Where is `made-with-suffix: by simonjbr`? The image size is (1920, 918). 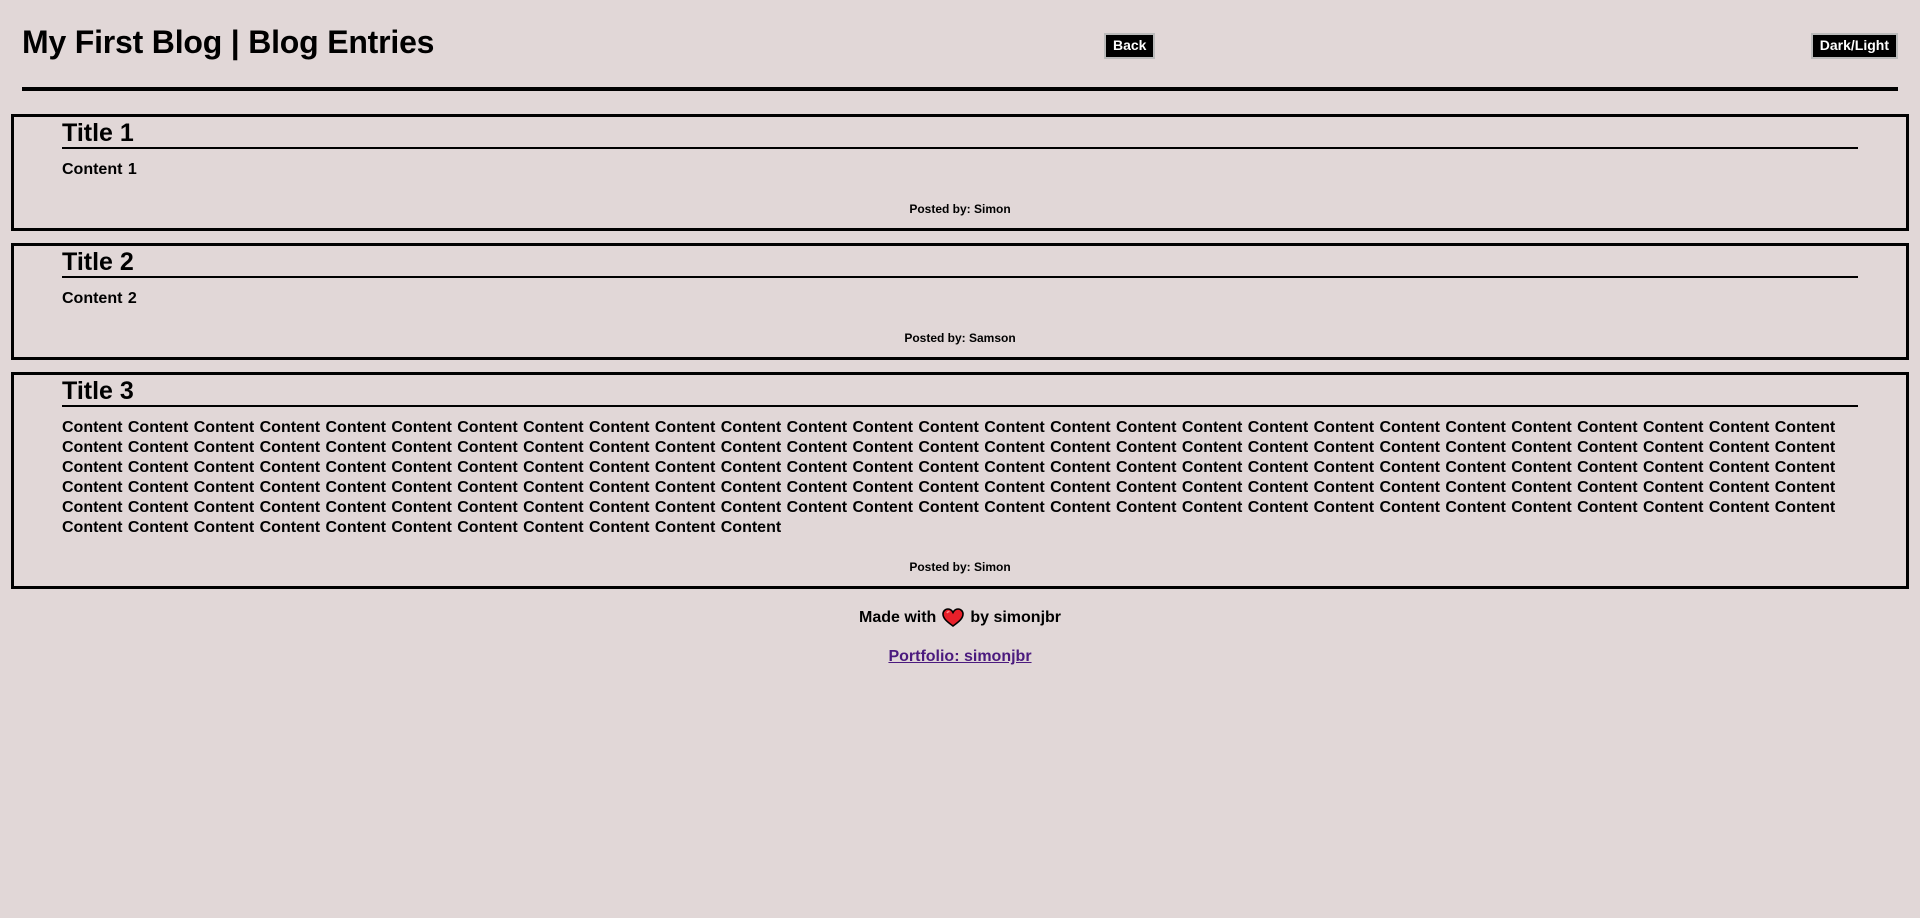
made-with-suffix: by simonjbr is located at coordinates (1016, 617).